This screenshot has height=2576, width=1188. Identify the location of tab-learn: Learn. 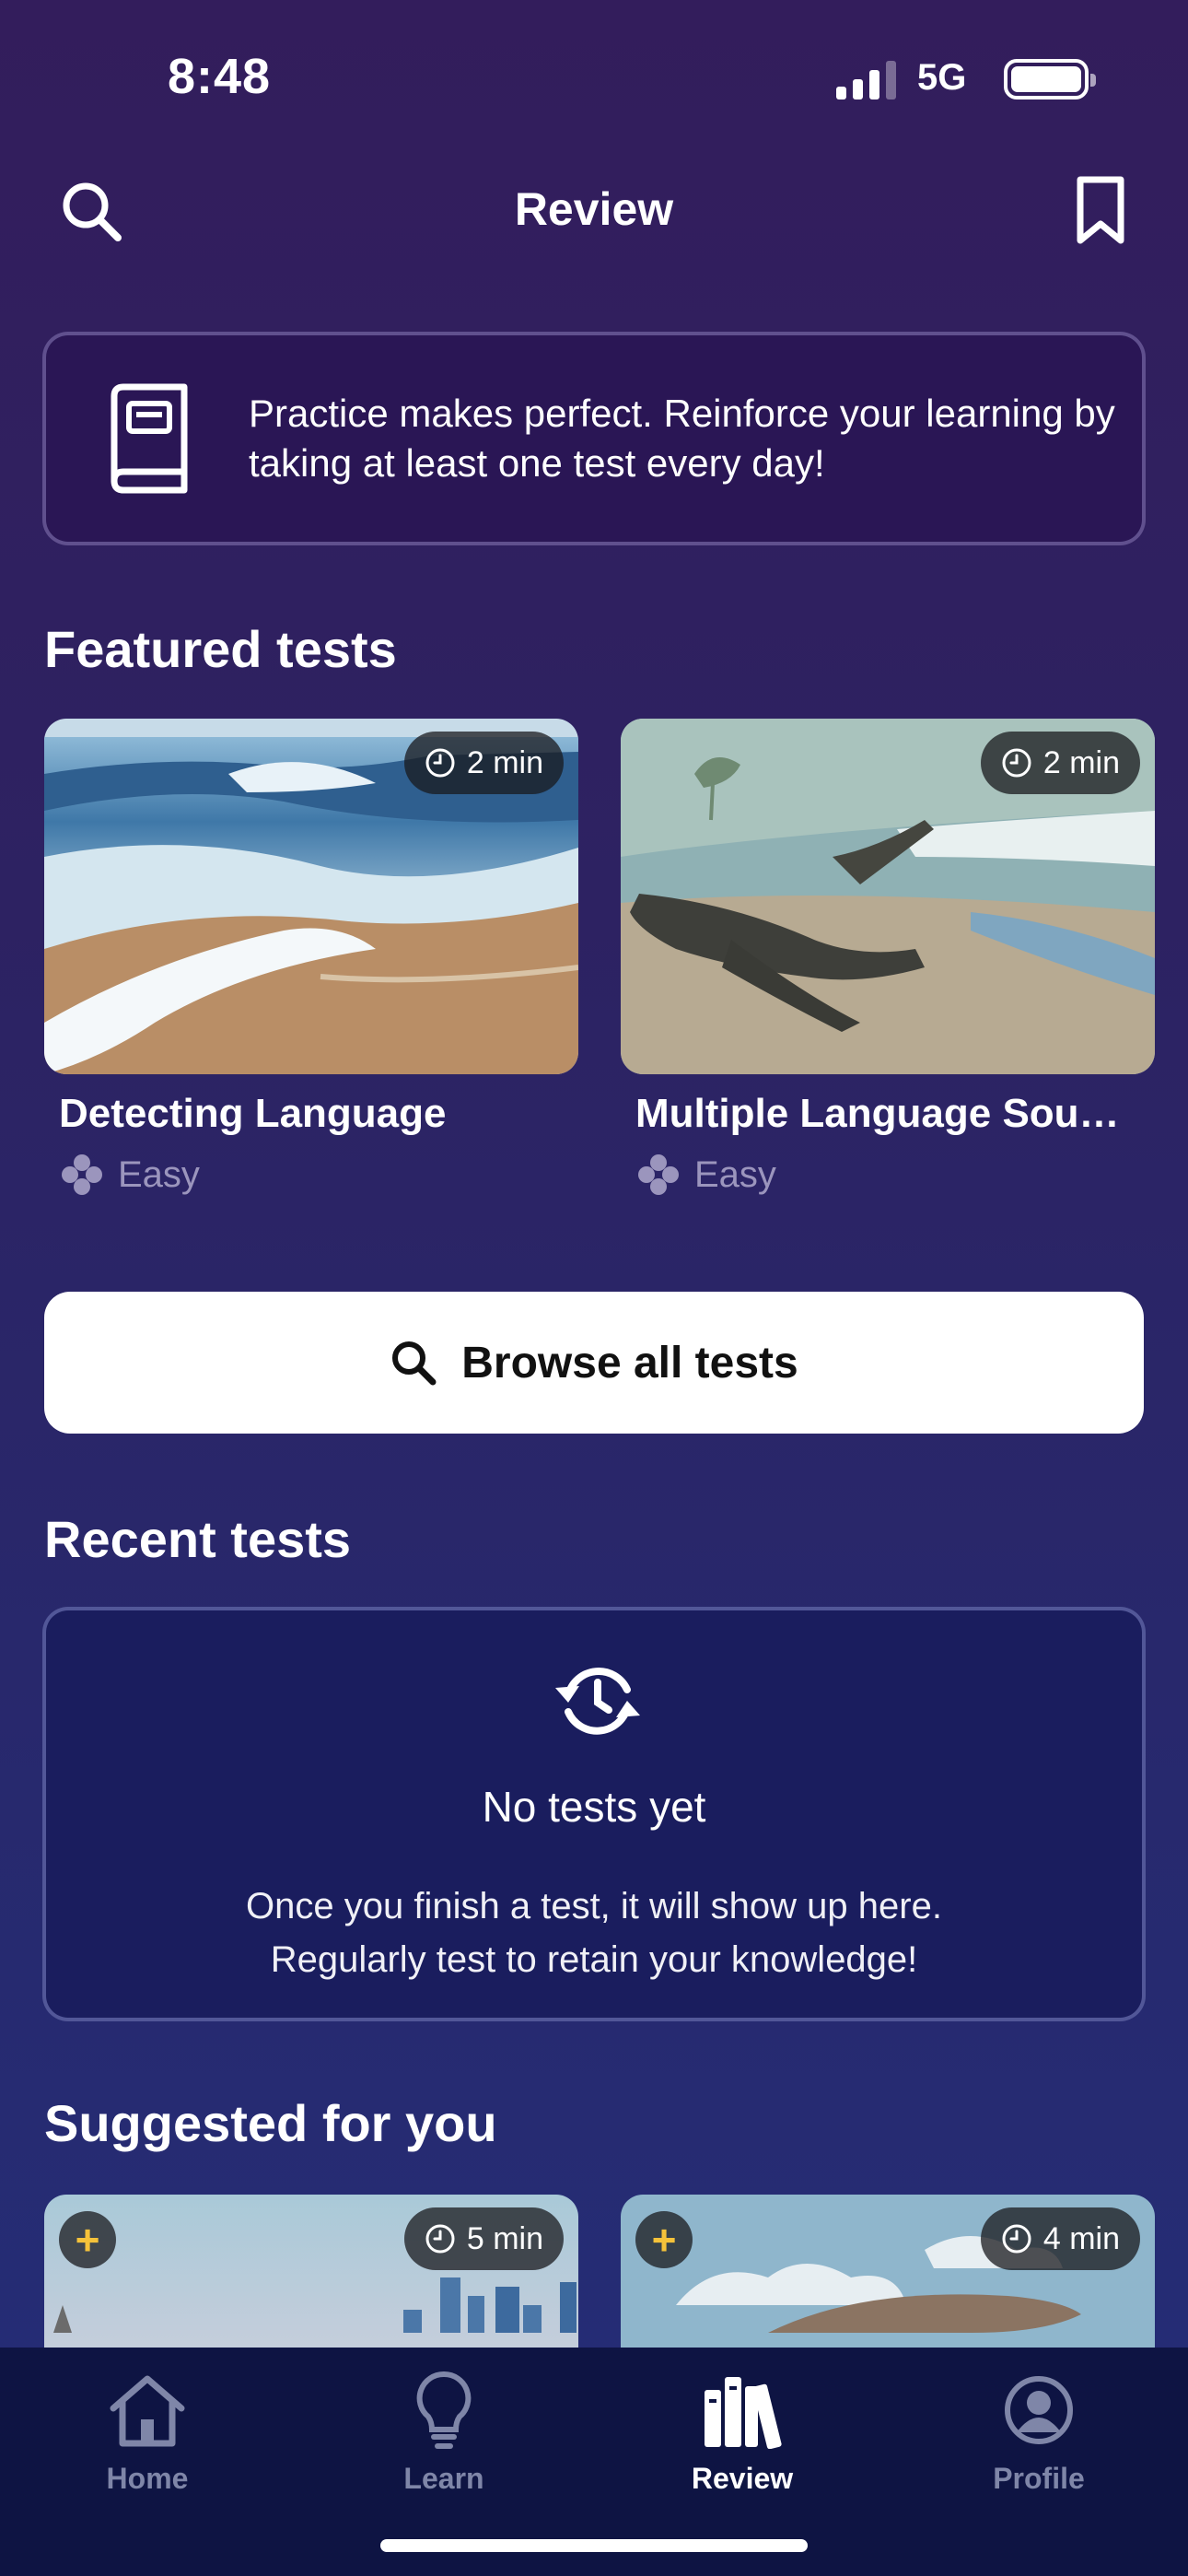
(444, 2430).